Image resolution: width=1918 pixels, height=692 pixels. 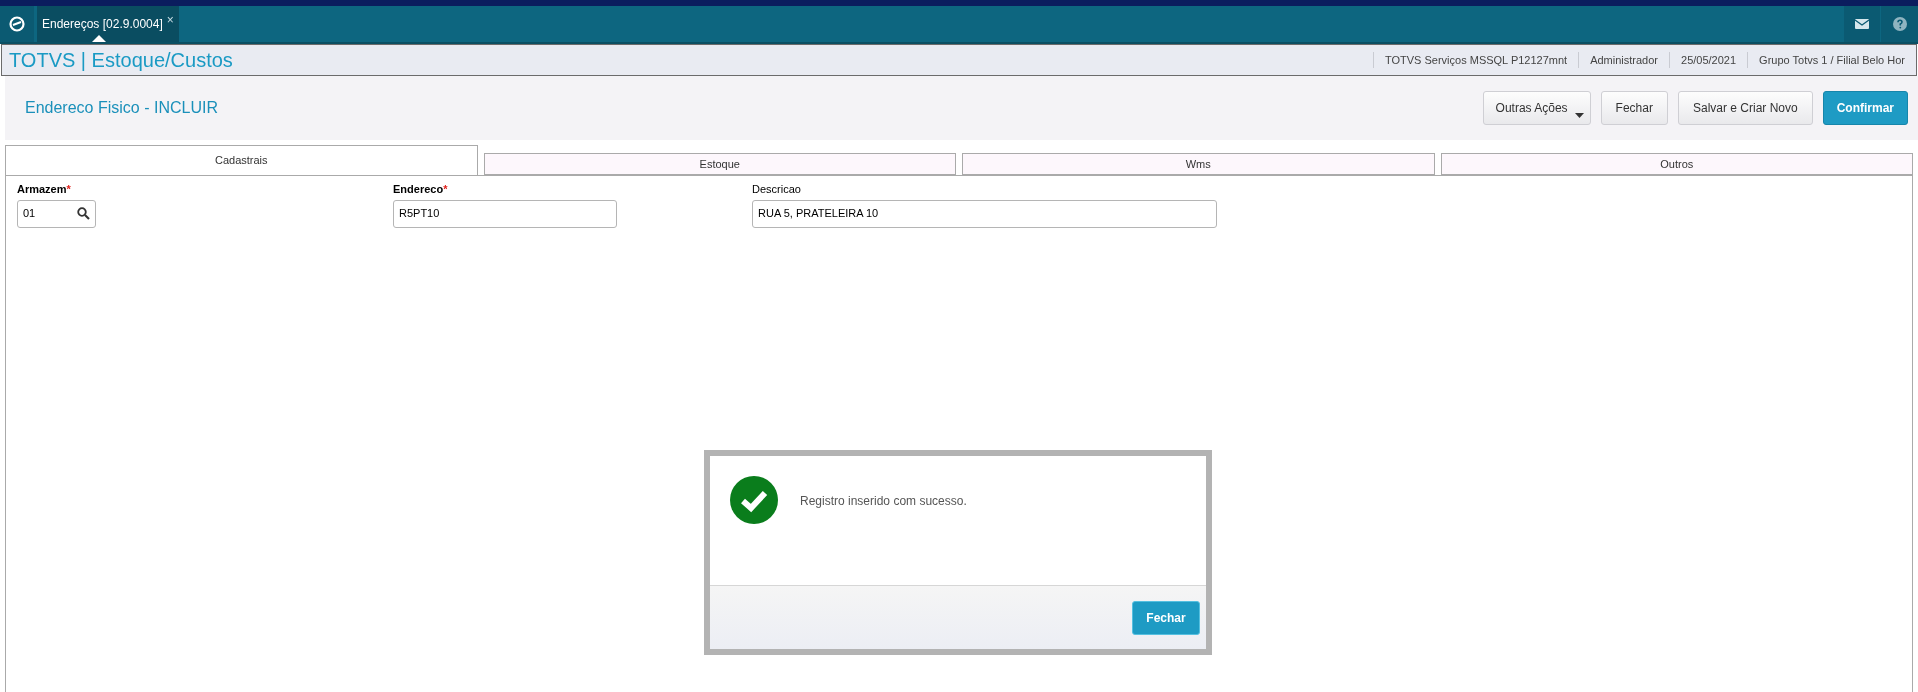 What do you see at coordinates (120, 60) in the screenshot?
I see `app-title: TOTVS | Estoque/Custos` at bounding box center [120, 60].